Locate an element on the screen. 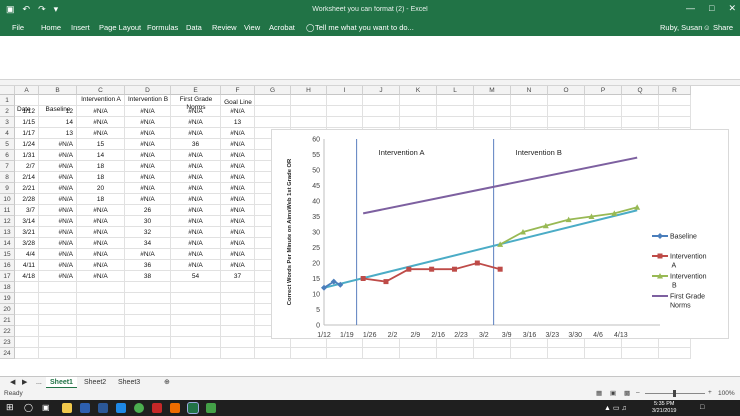 The image size is (740, 416). zoom-out-icon: – is located at coordinates (638, 392).